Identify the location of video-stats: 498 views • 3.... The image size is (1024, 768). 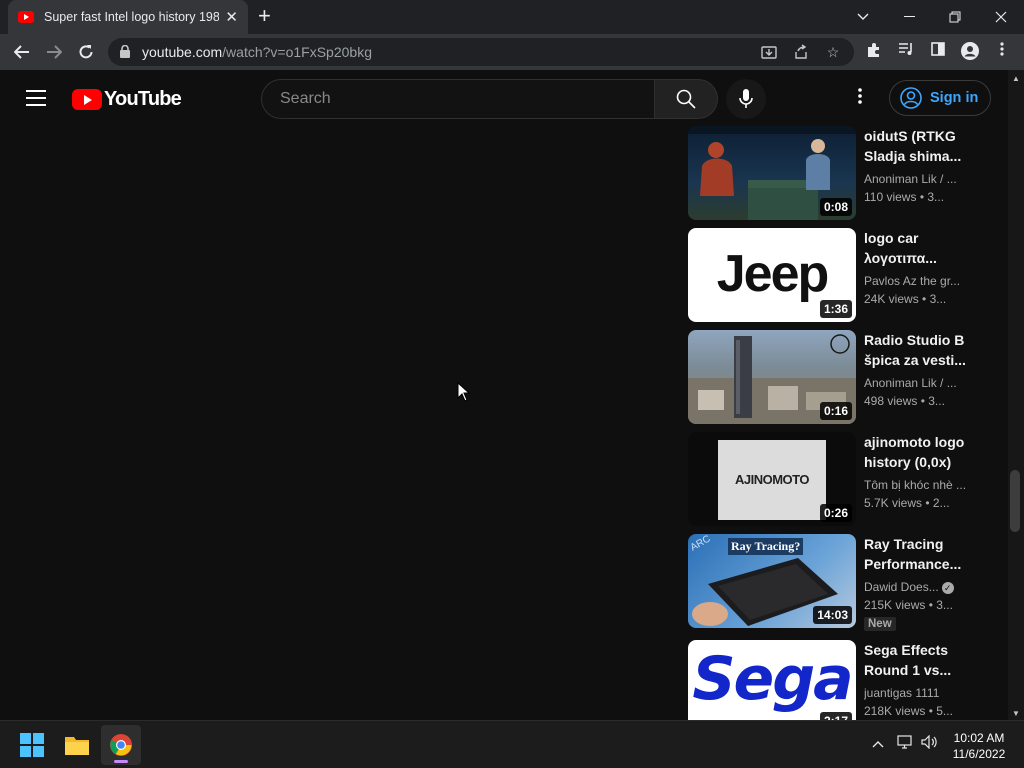
(904, 401).